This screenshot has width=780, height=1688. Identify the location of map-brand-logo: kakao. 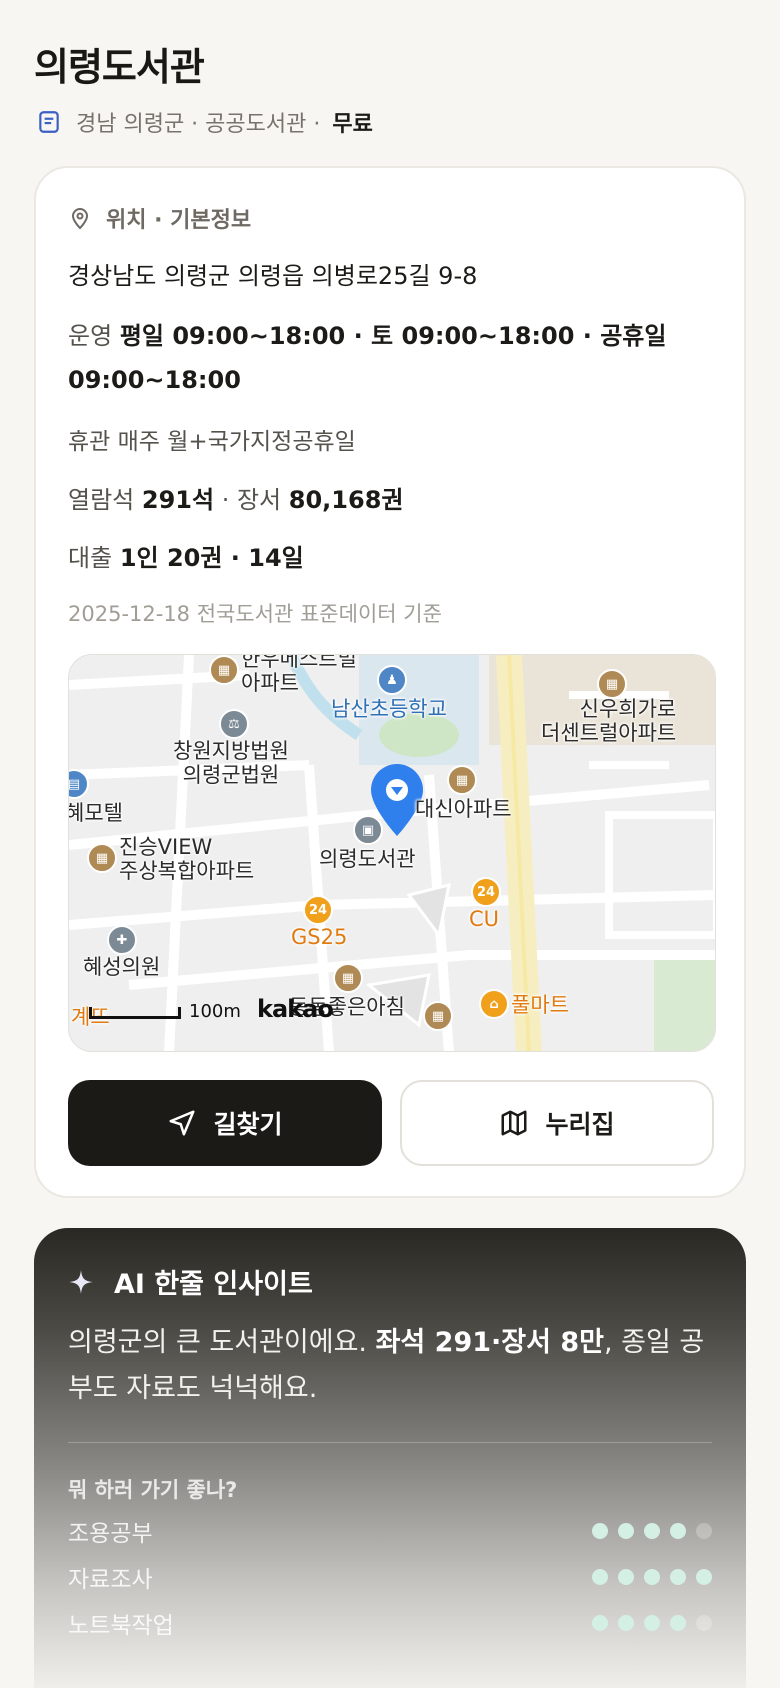
(295, 1009).